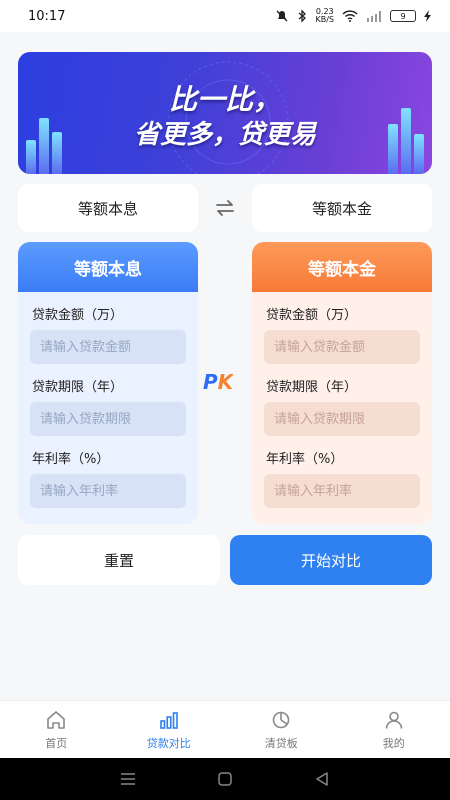 The height and width of the screenshot is (800, 450). I want to click on left-term-label: 贷款期限（年）, so click(78, 387).